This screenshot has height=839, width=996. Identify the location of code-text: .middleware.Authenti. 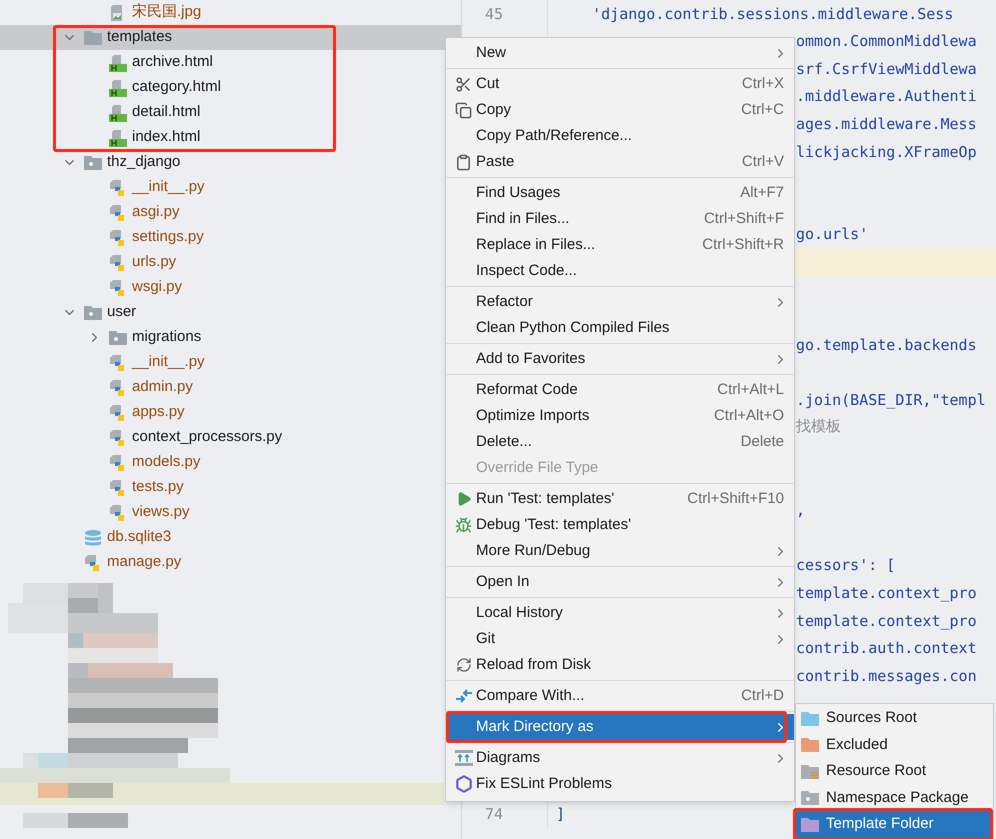
(886, 97).